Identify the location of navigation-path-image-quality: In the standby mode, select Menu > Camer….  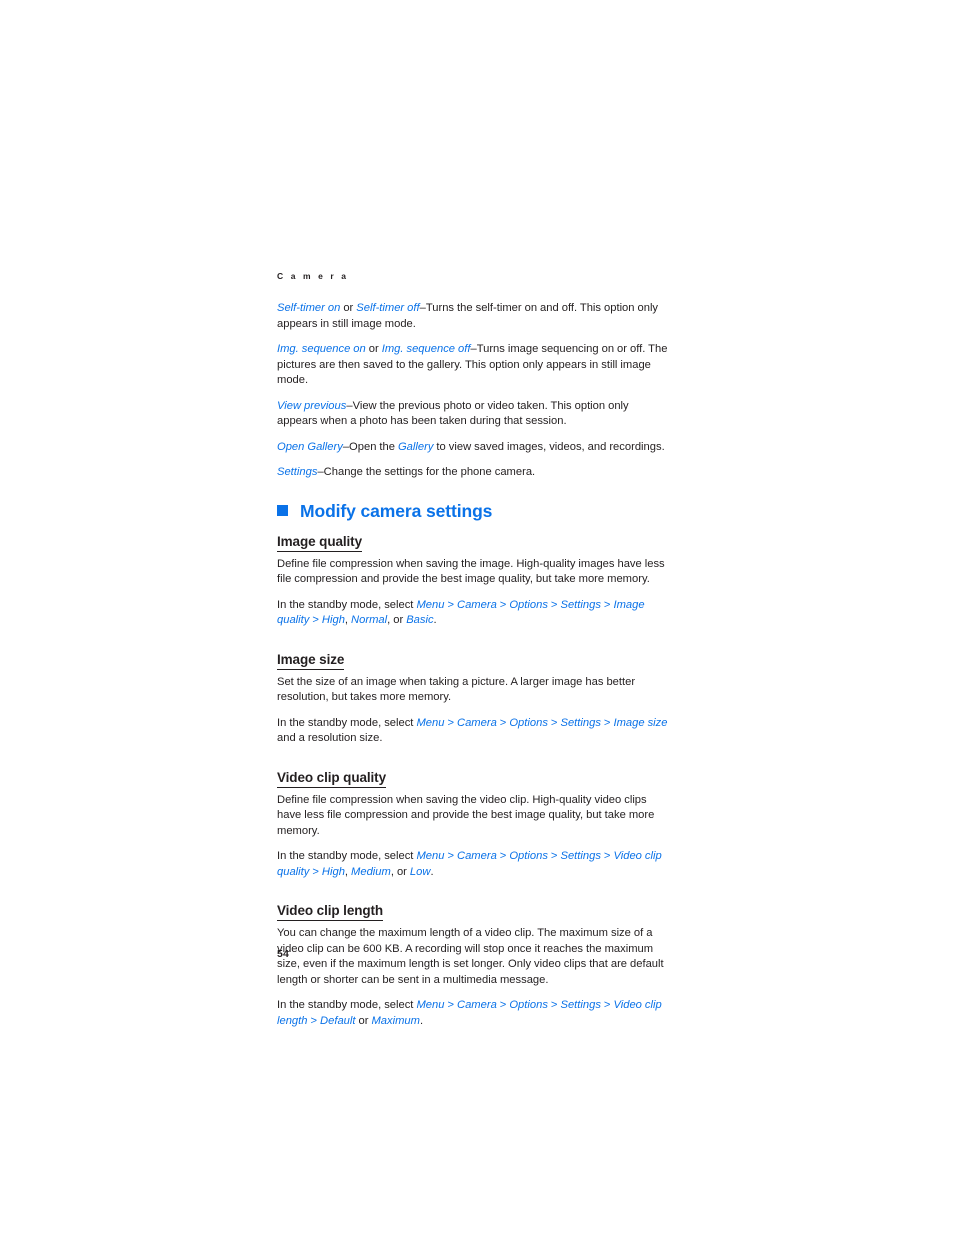
(461, 612).